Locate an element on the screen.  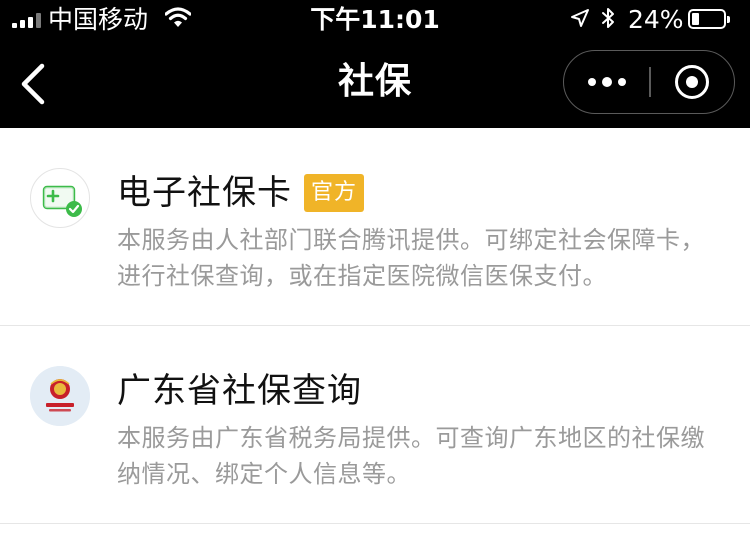
close-mini-program-button is located at coordinates (692, 81).